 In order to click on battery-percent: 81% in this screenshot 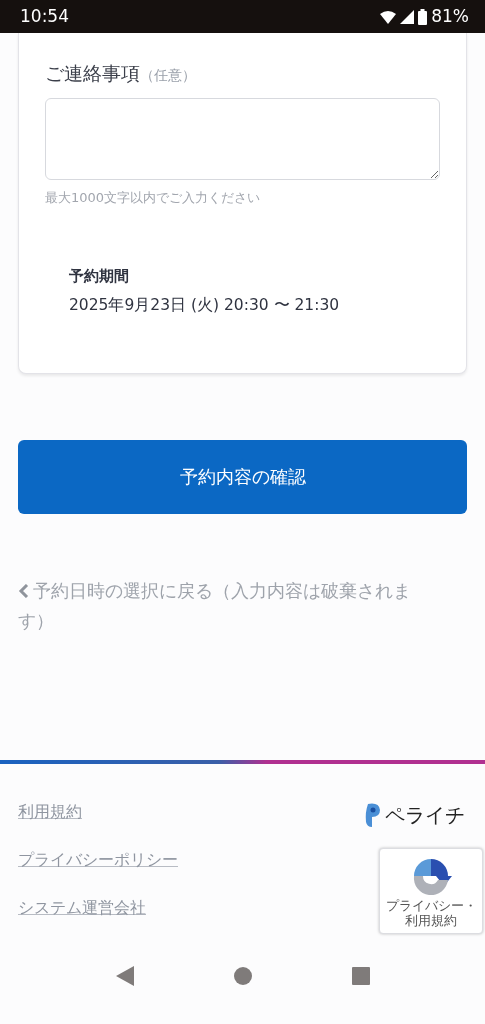, I will do `click(450, 16)`.